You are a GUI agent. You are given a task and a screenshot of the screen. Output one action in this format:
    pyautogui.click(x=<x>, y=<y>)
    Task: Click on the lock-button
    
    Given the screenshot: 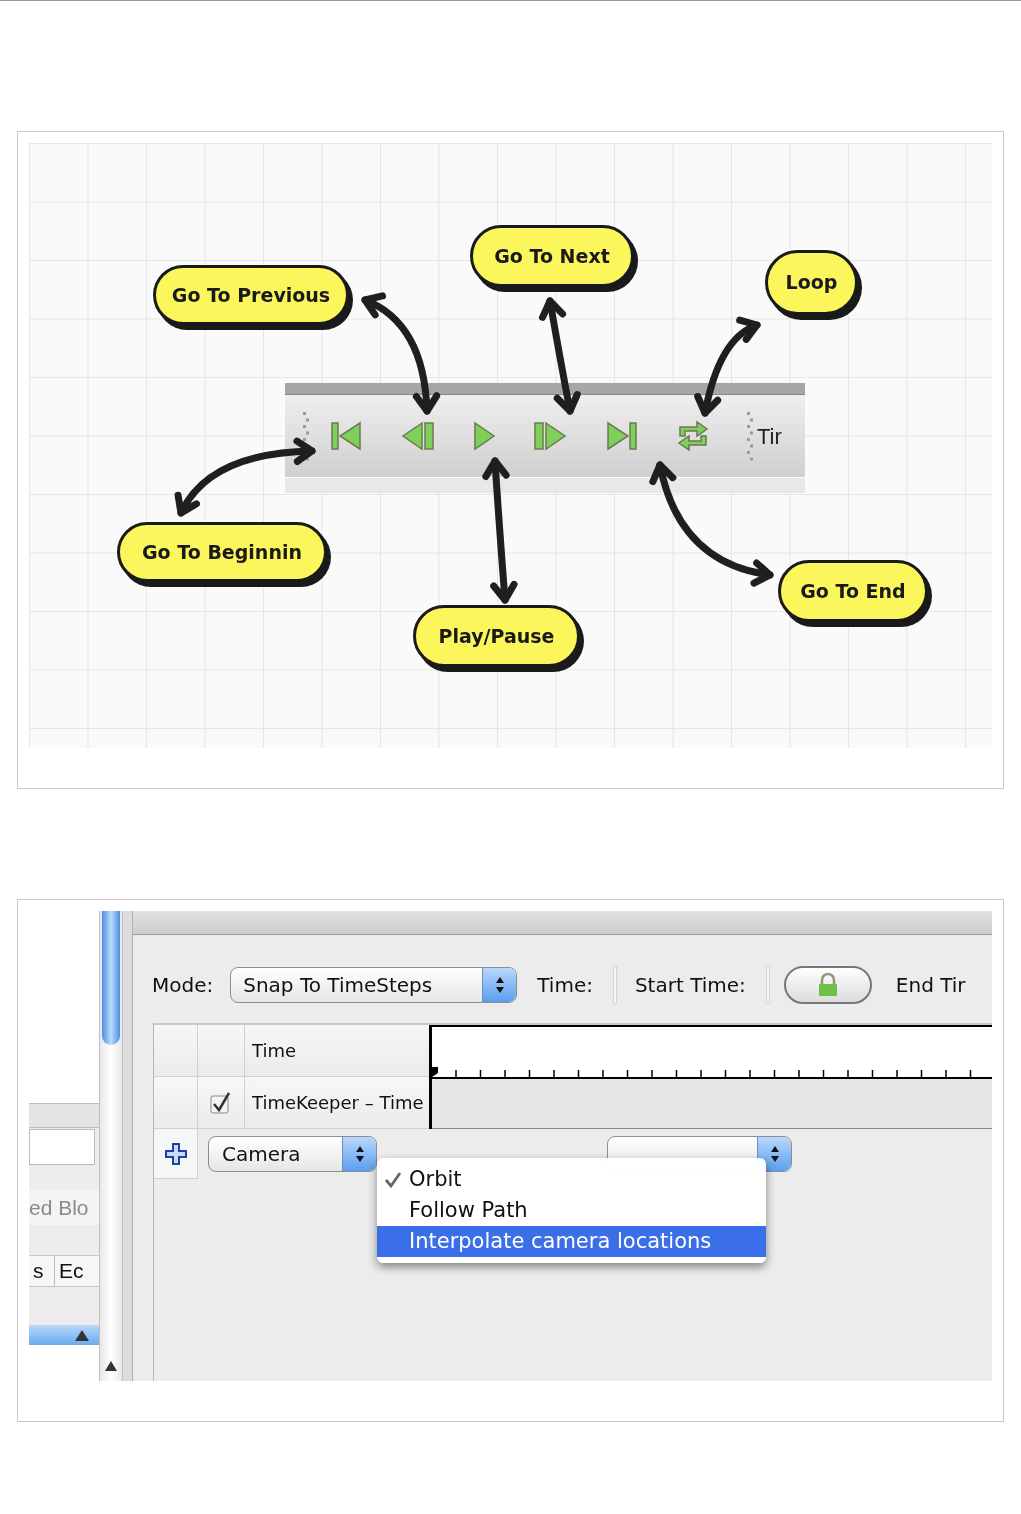 What is the action you would take?
    pyautogui.click(x=827, y=985)
    